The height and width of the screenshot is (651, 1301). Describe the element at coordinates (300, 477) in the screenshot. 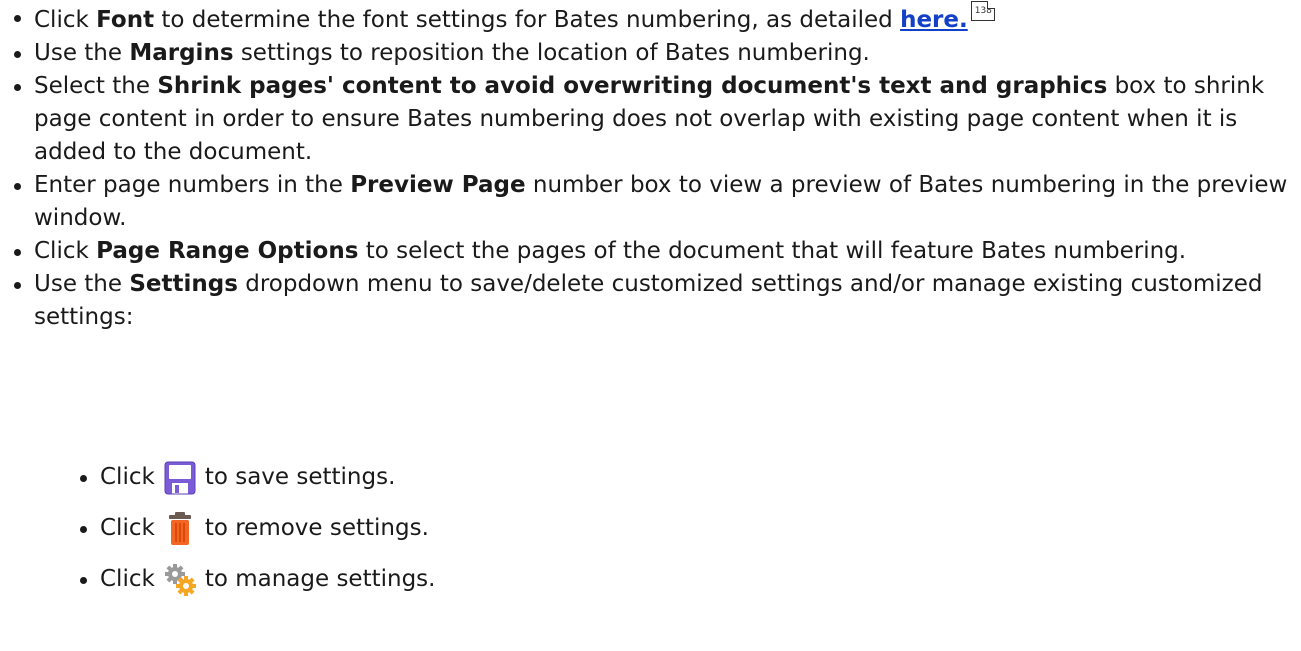

I see `text: to save settings.` at that location.